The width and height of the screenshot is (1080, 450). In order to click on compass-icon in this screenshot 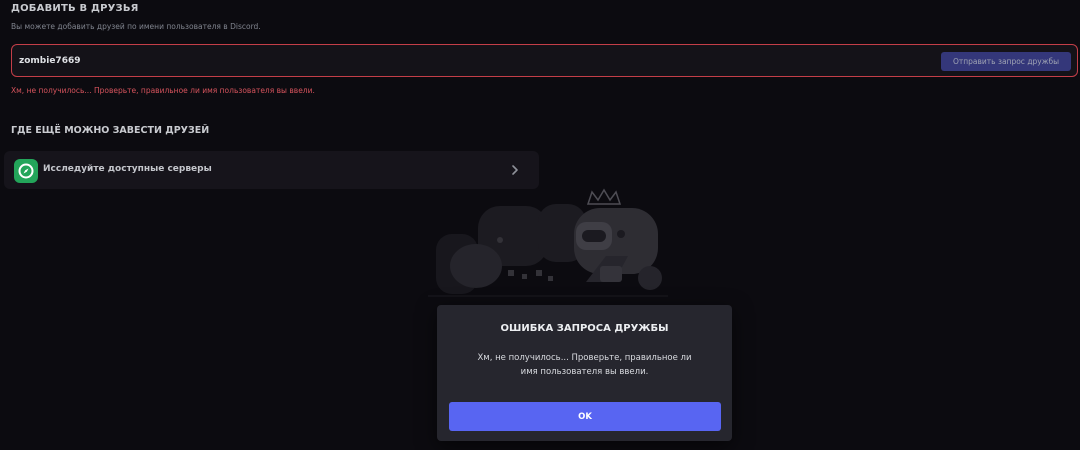, I will do `click(26, 171)`.